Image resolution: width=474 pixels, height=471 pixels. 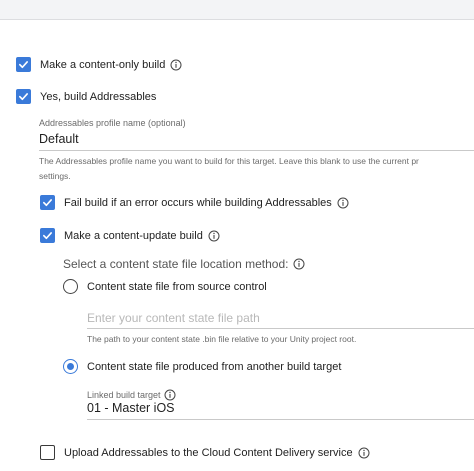 What do you see at coordinates (55, 176) in the screenshot?
I see `profile-name-help-line-2: settings.` at bounding box center [55, 176].